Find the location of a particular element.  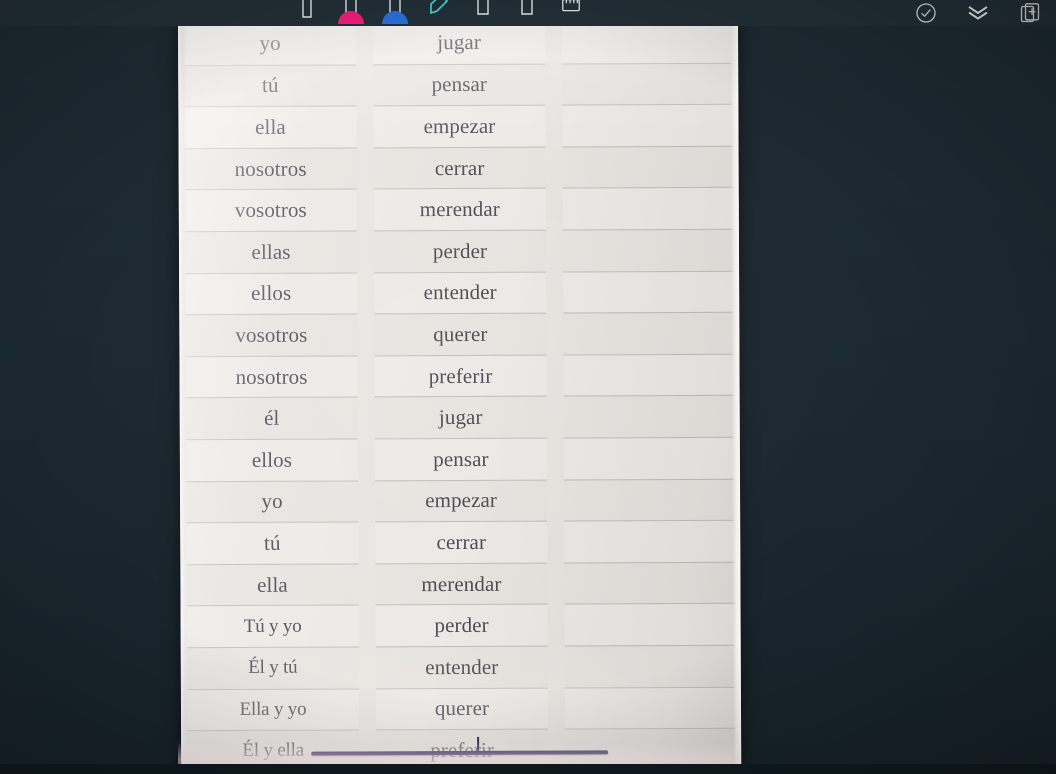

table-row: yo jugar is located at coordinates (458, 42).